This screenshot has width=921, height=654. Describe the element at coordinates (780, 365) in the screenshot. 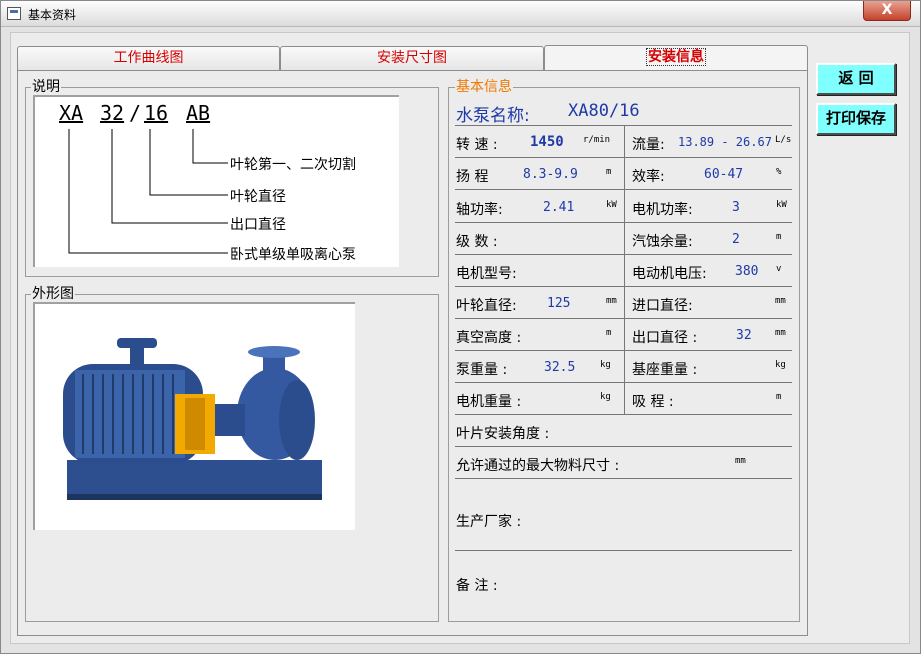

I see `base-weight-unit: kg` at that location.